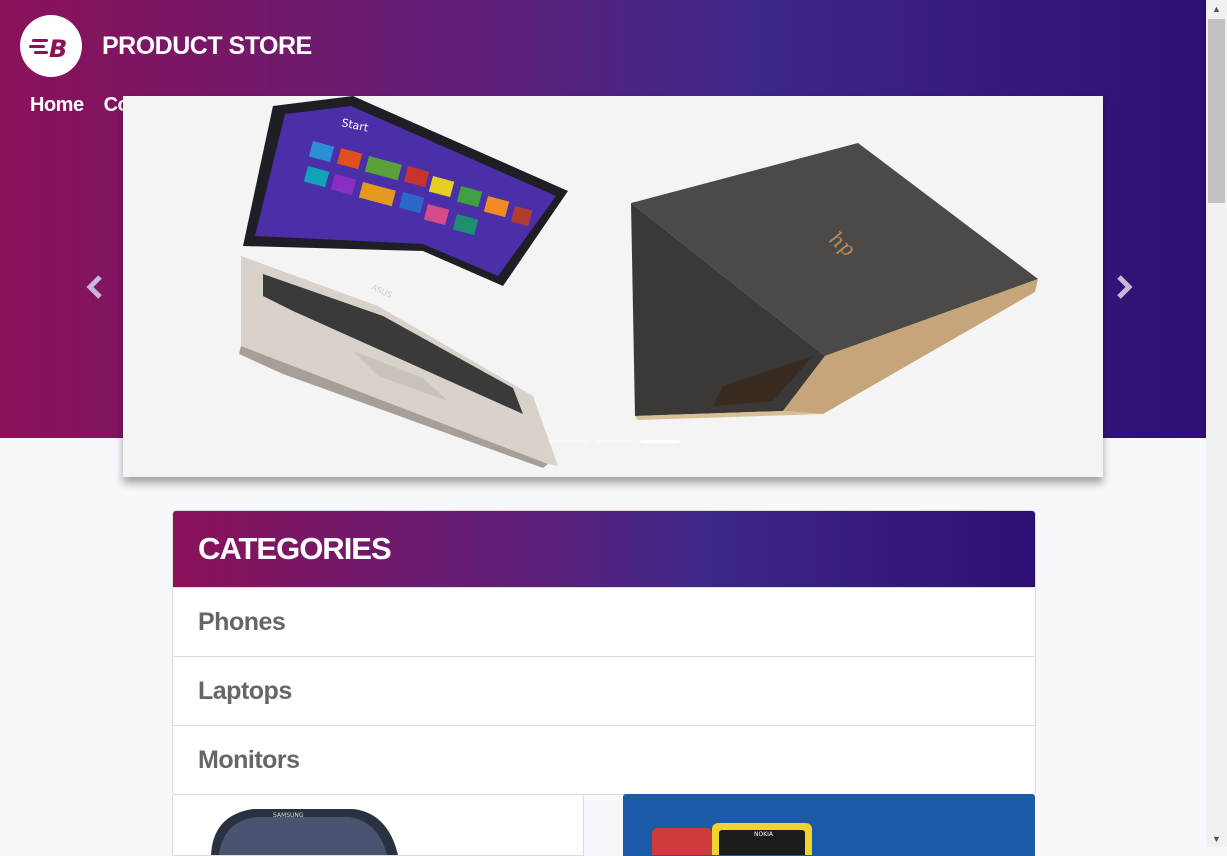 The image size is (1227, 856). What do you see at coordinates (604, 549) in the screenshot?
I see `categories-header: CATEGORIES` at bounding box center [604, 549].